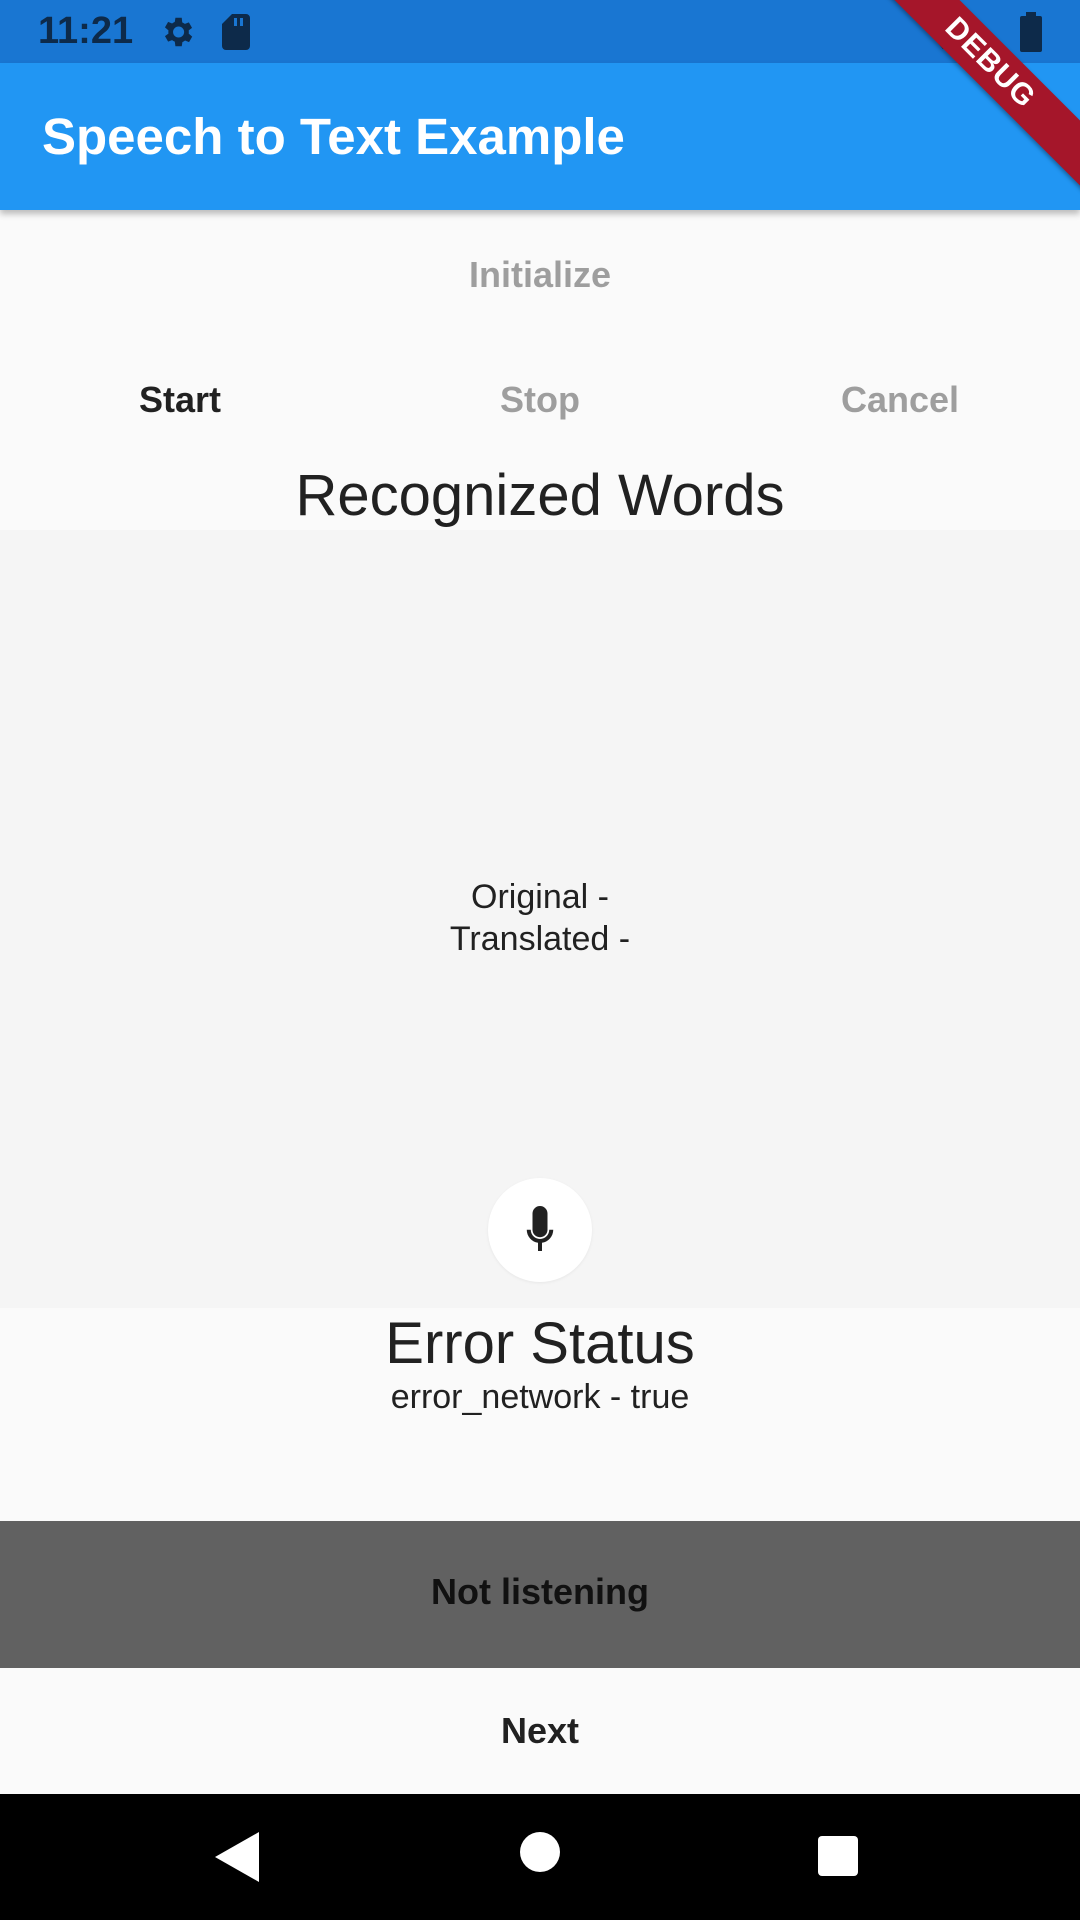 Image resolution: width=1080 pixels, height=1920 pixels. I want to click on next-button: Next, so click(540, 1731).